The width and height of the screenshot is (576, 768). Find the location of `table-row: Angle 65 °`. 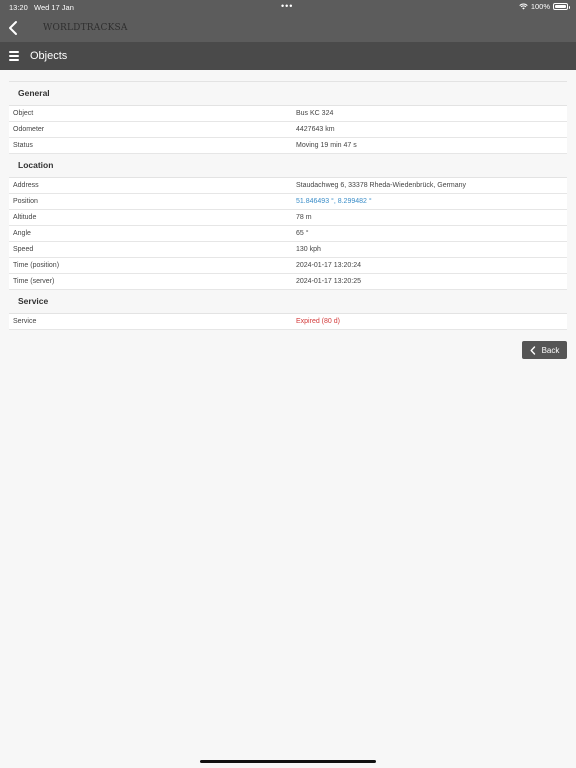

table-row: Angle 65 ° is located at coordinates (288, 234).